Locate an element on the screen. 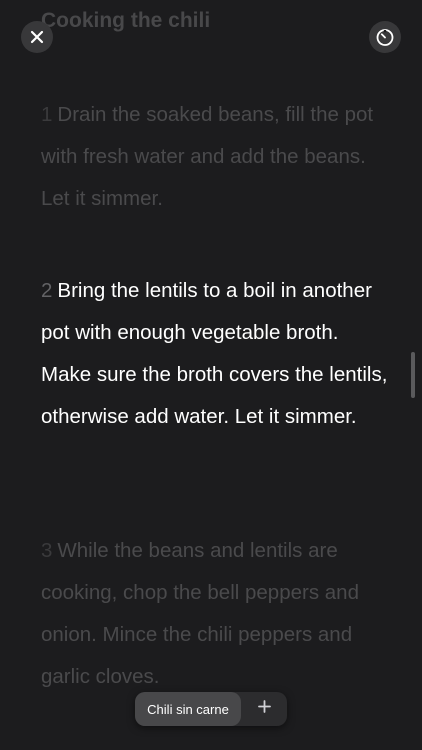 The height and width of the screenshot is (750, 422). add-recipe-button is located at coordinates (264, 709).